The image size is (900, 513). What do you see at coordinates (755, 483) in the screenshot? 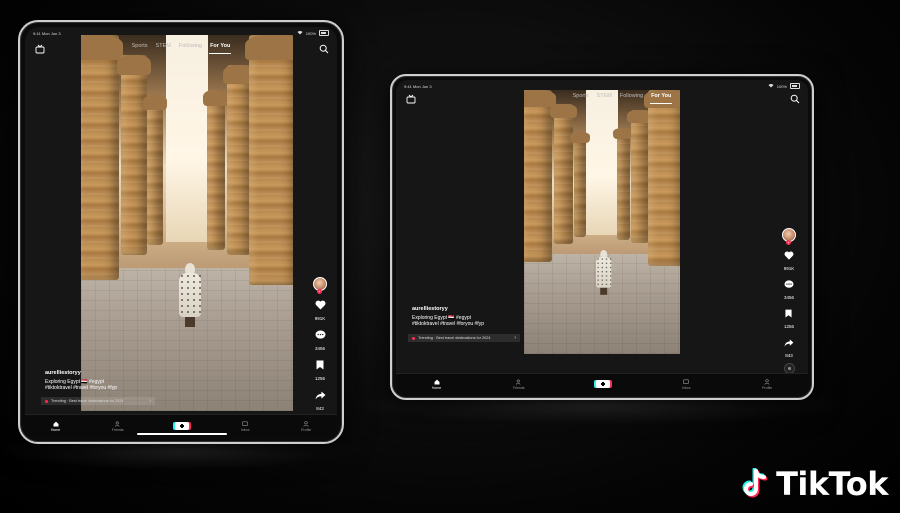
I see `tiktok-note-icon` at bounding box center [755, 483].